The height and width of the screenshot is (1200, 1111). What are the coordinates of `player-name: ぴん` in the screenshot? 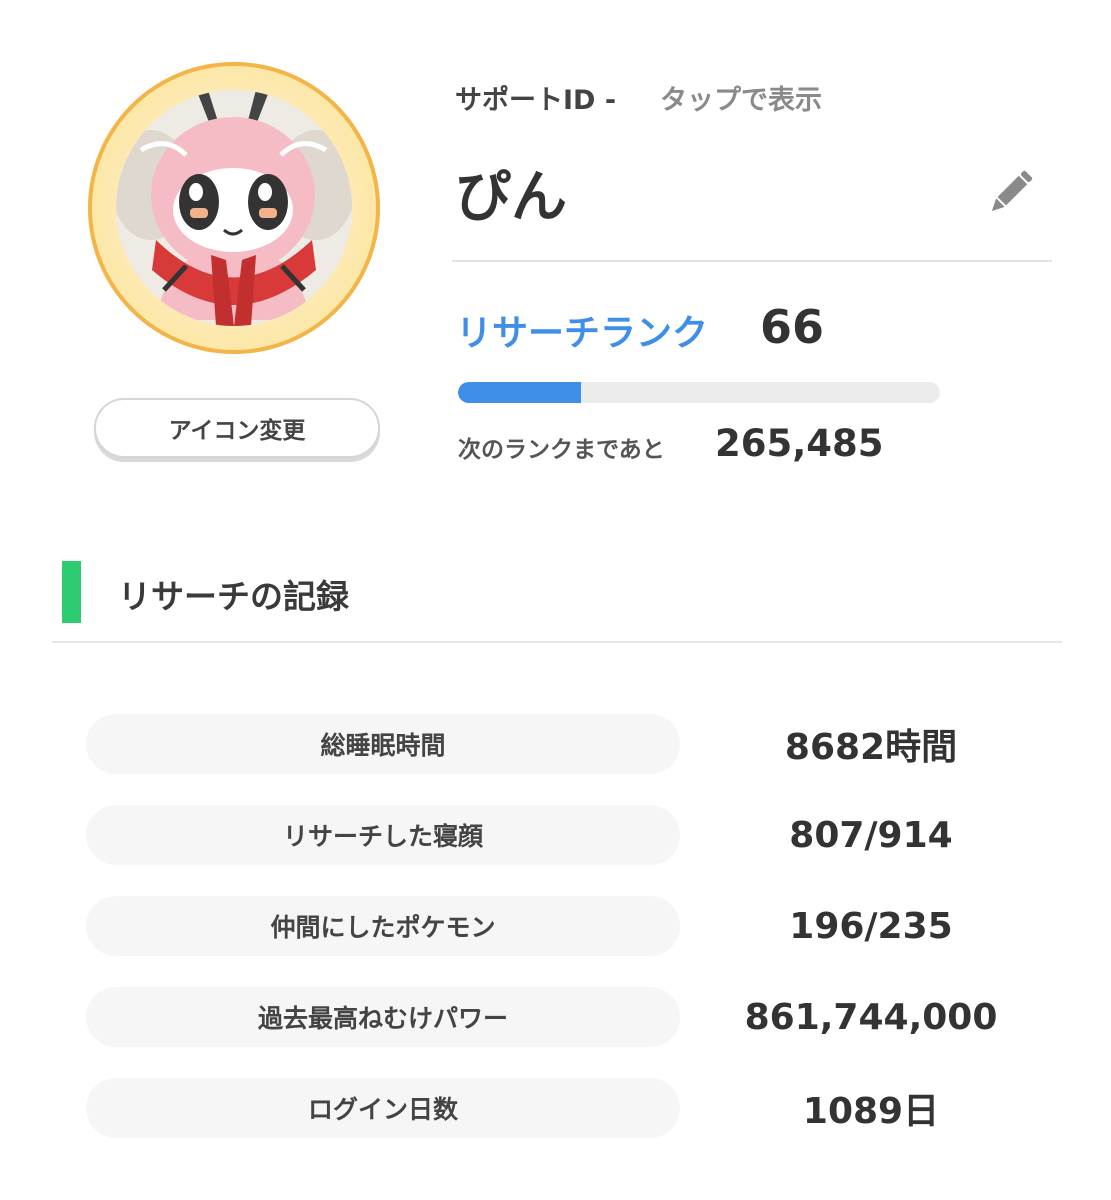 It's located at (511, 197).